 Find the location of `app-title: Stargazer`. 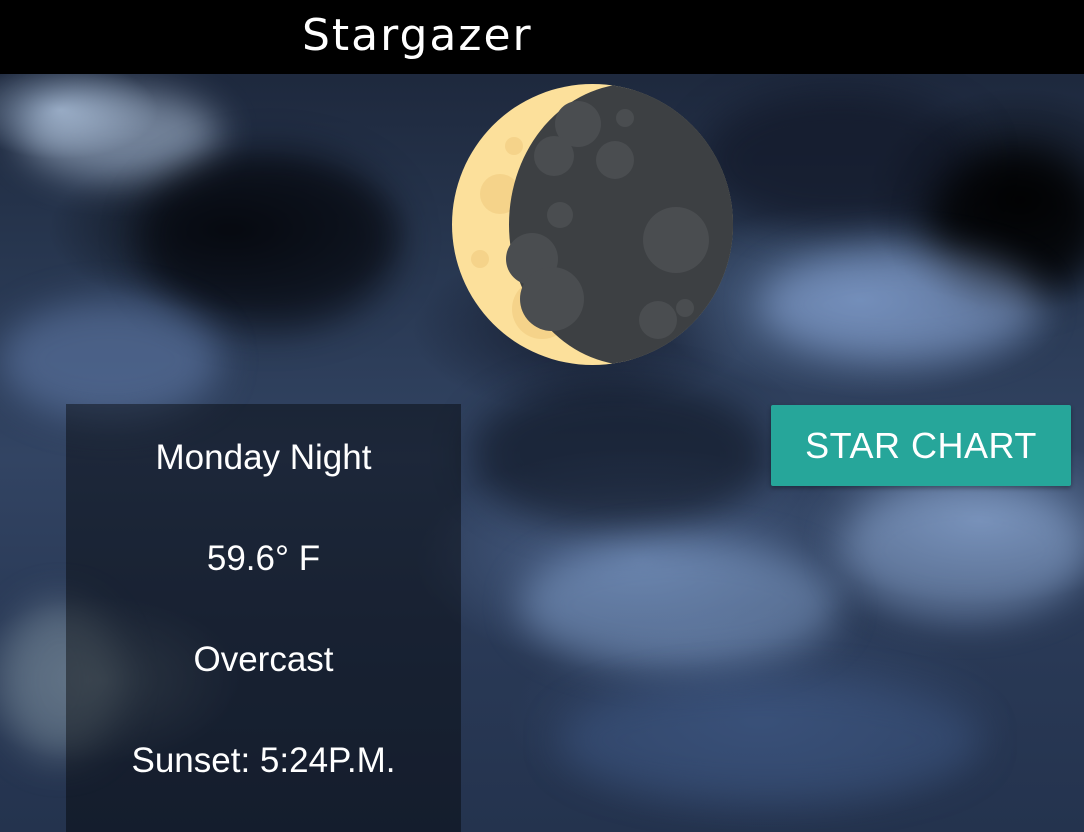

app-title: Stargazer is located at coordinates (417, 35).